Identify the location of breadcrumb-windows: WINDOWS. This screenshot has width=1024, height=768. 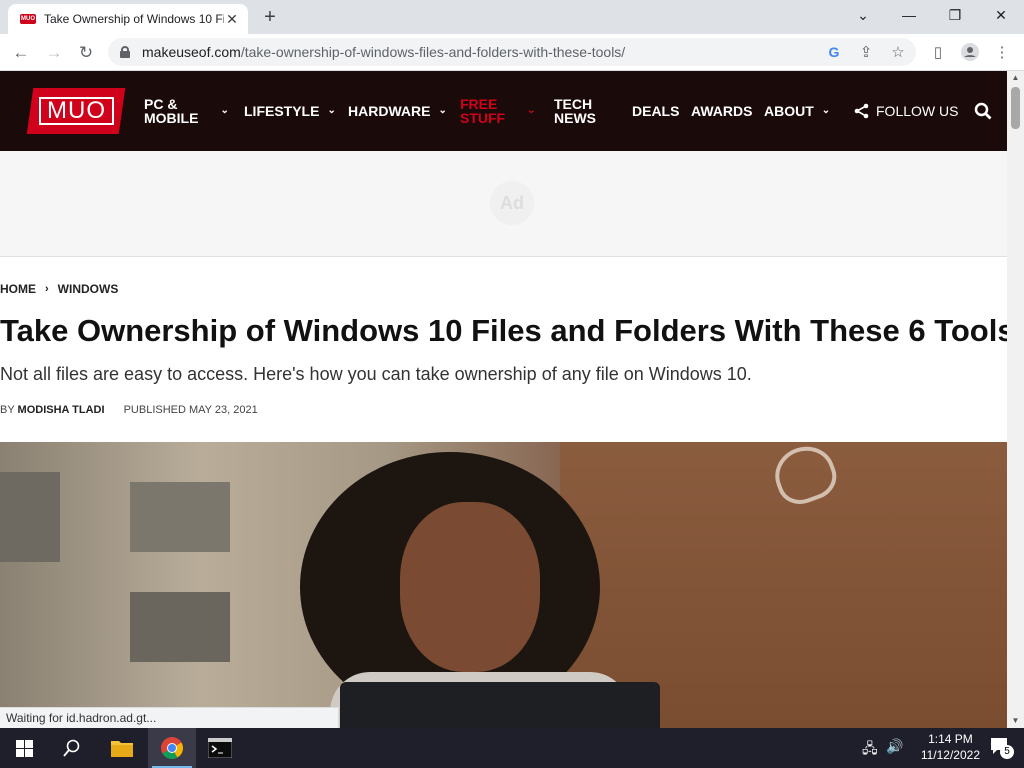
(88, 289).